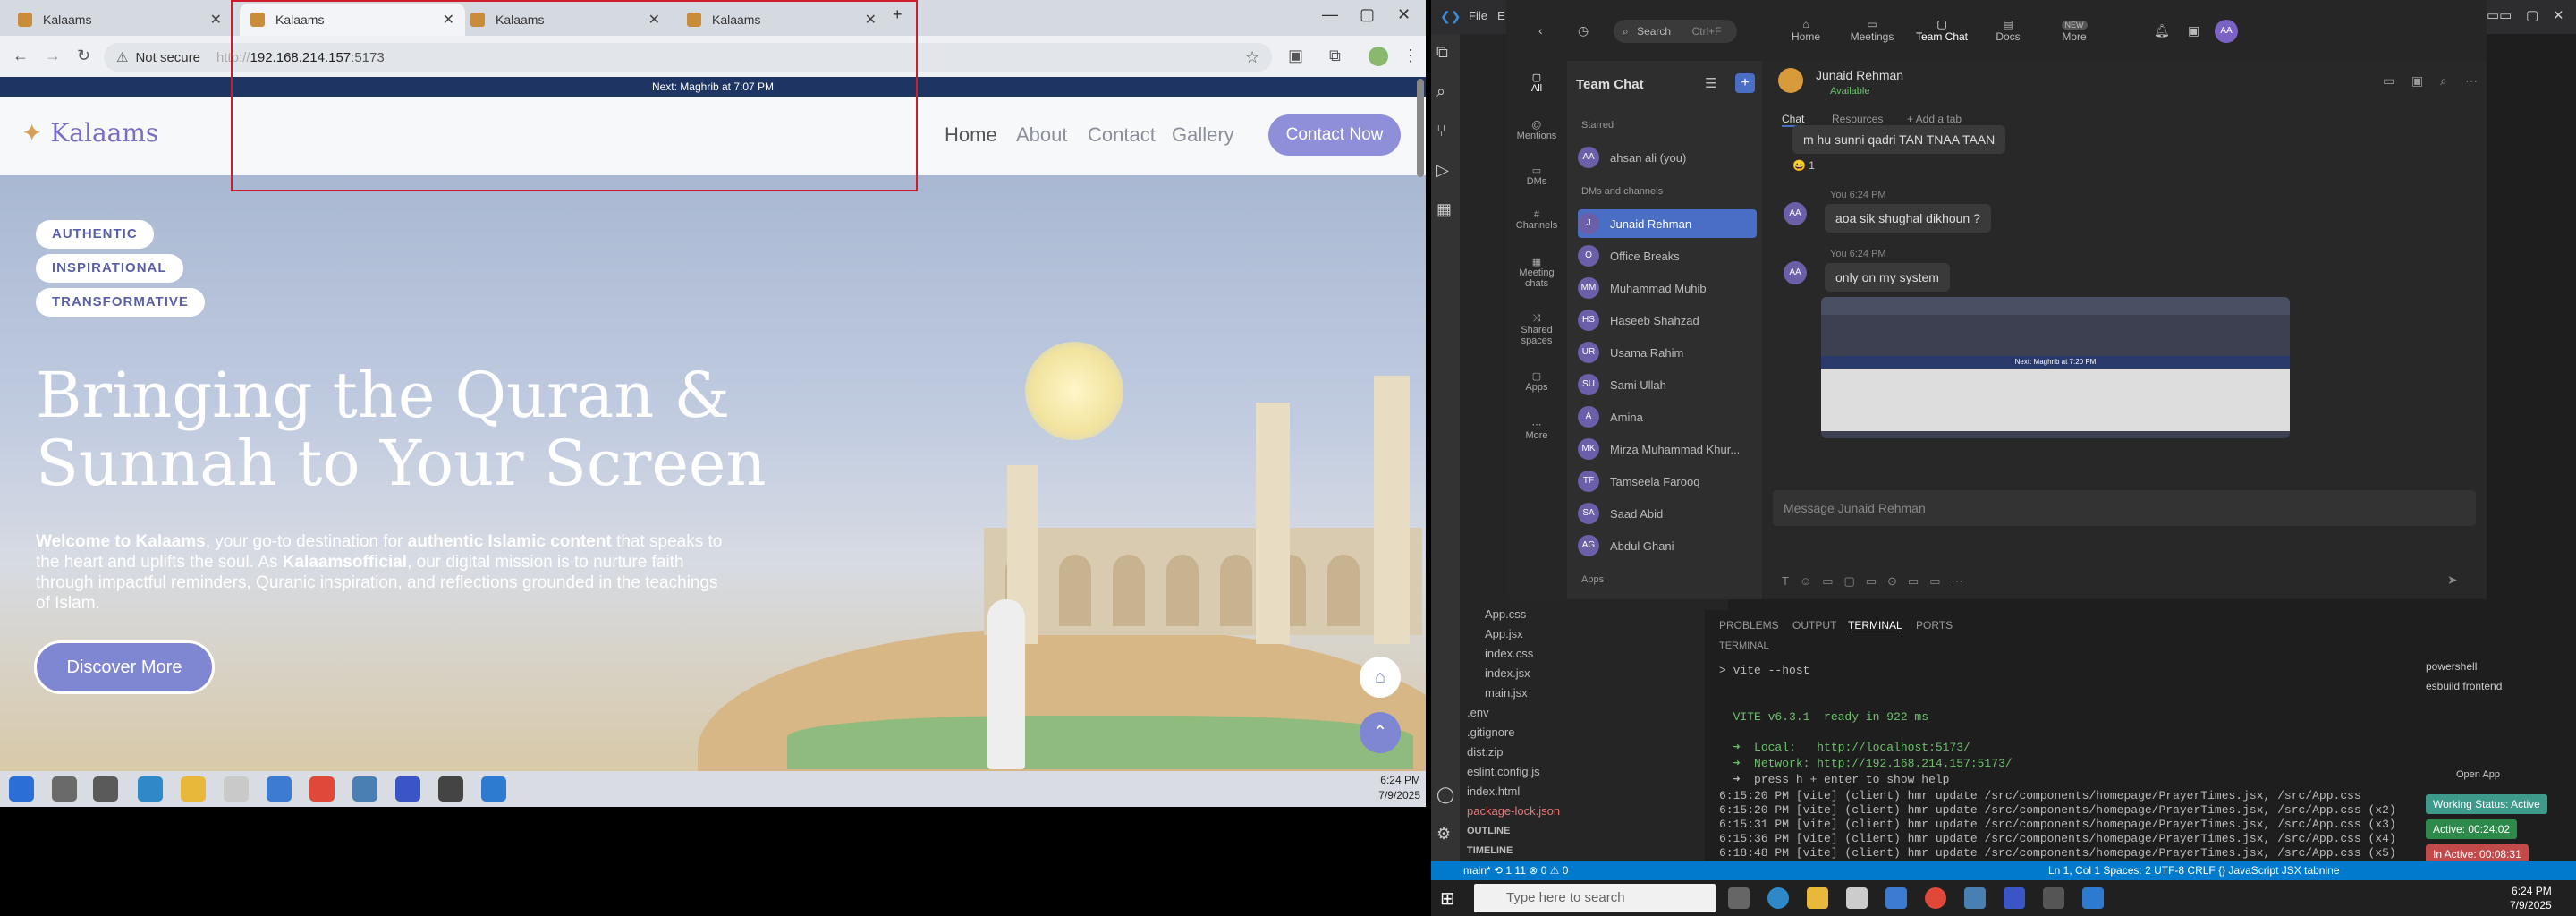 This screenshot has height=916, width=2576. I want to click on nav-docs: ▤ Docs, so click(2008, 30).